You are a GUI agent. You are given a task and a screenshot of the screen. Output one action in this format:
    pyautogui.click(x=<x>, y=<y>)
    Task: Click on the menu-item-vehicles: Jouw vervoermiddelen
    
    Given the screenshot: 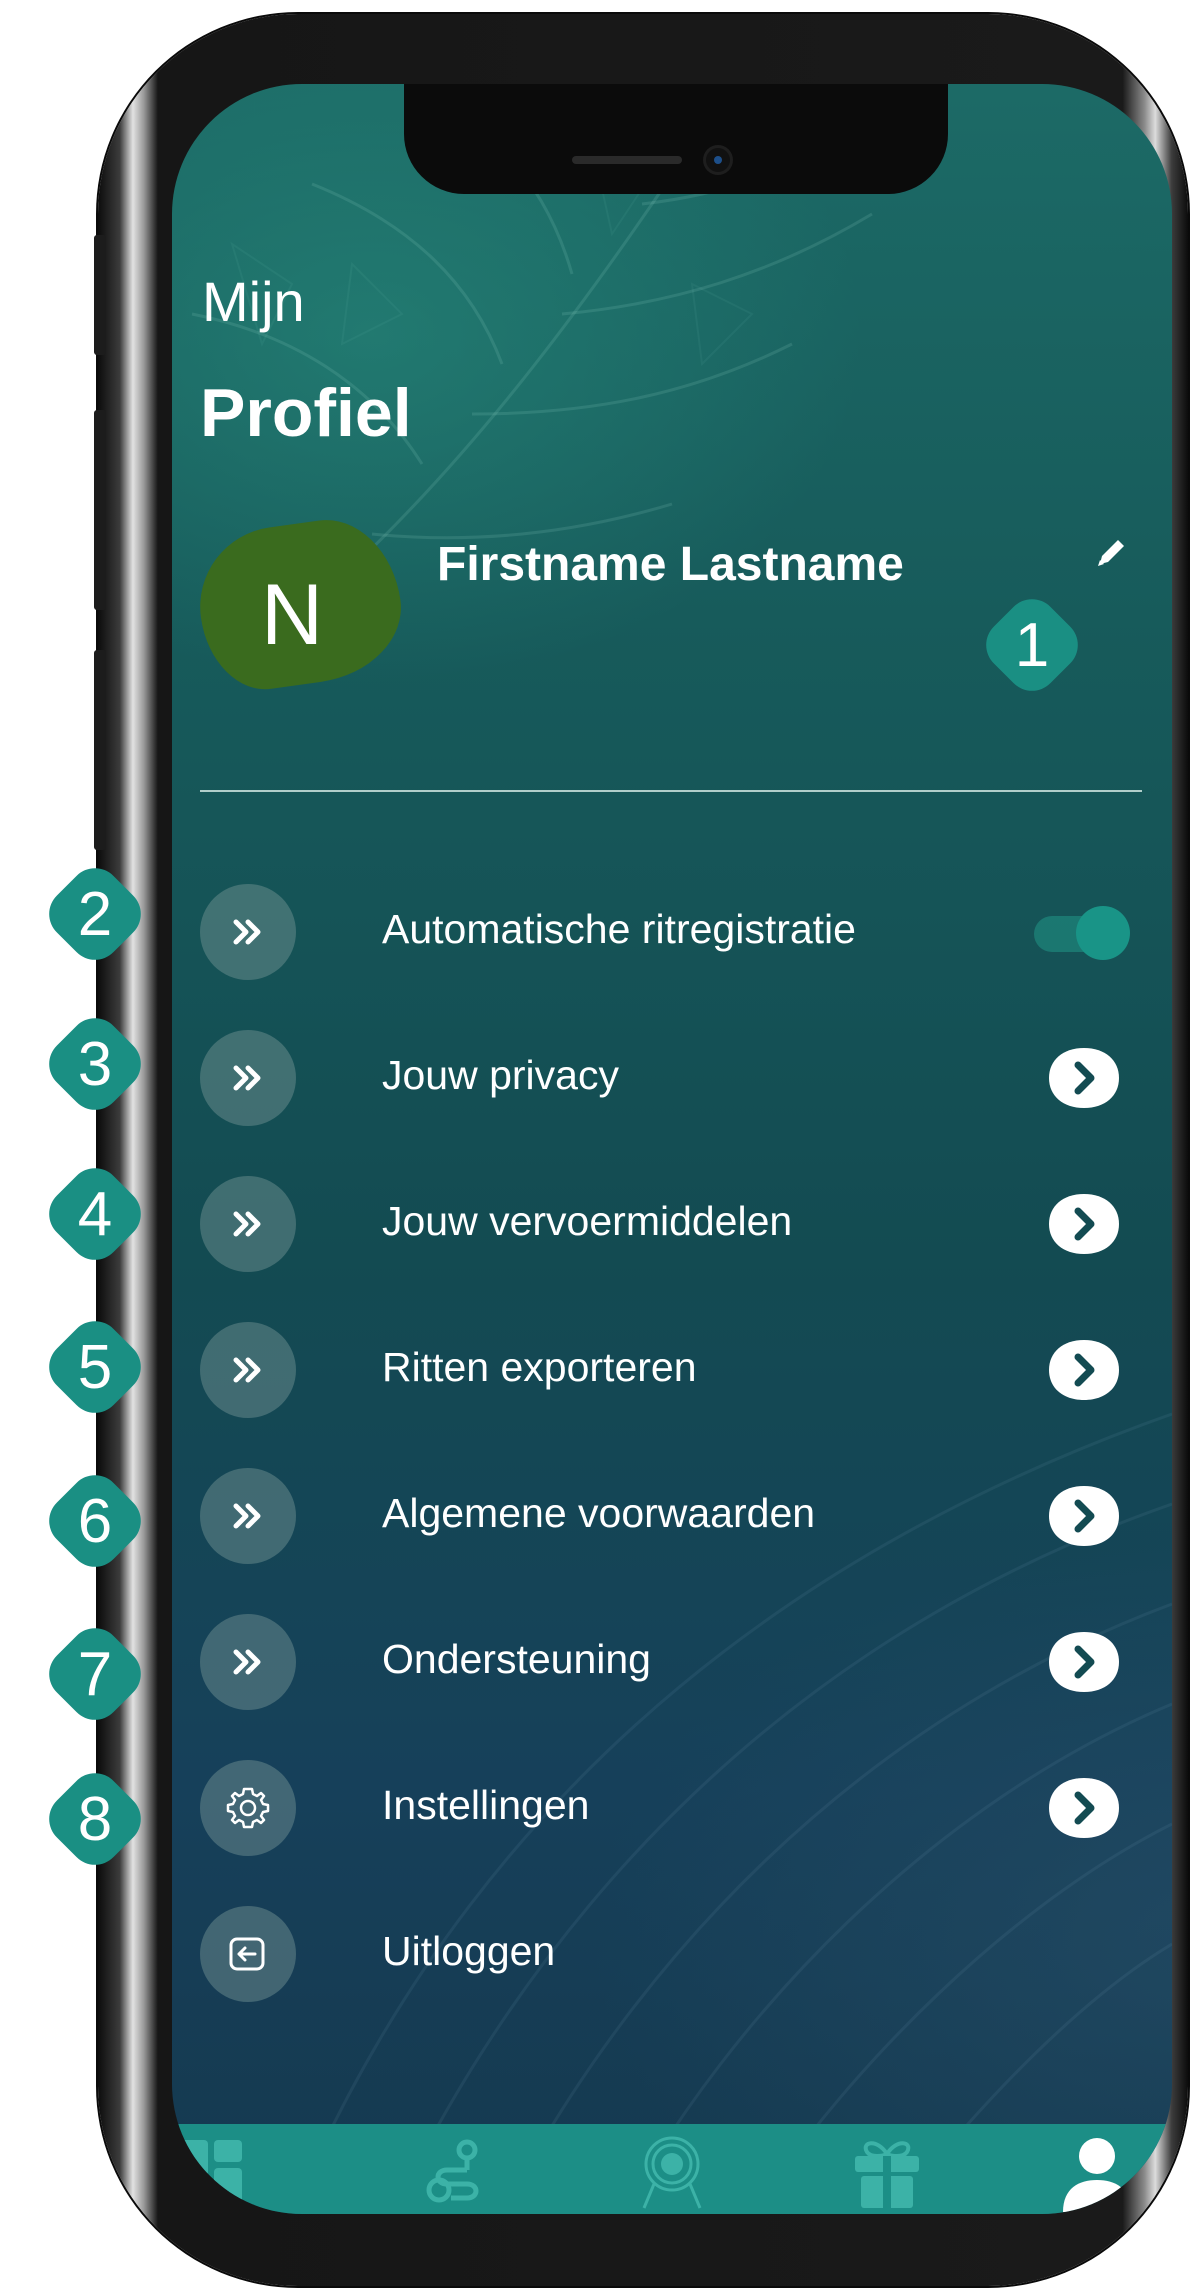 What is the action you would take?
    pyautogui.click(x=672, y=1226)
    